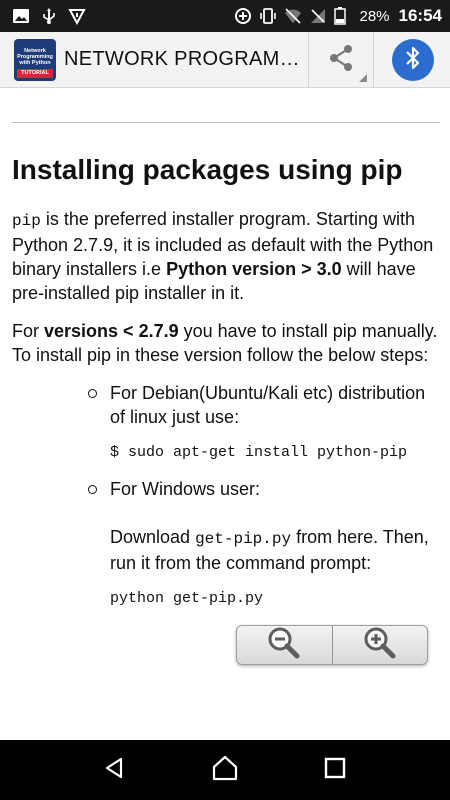  I want to click on recents-button, so click(335, 770).